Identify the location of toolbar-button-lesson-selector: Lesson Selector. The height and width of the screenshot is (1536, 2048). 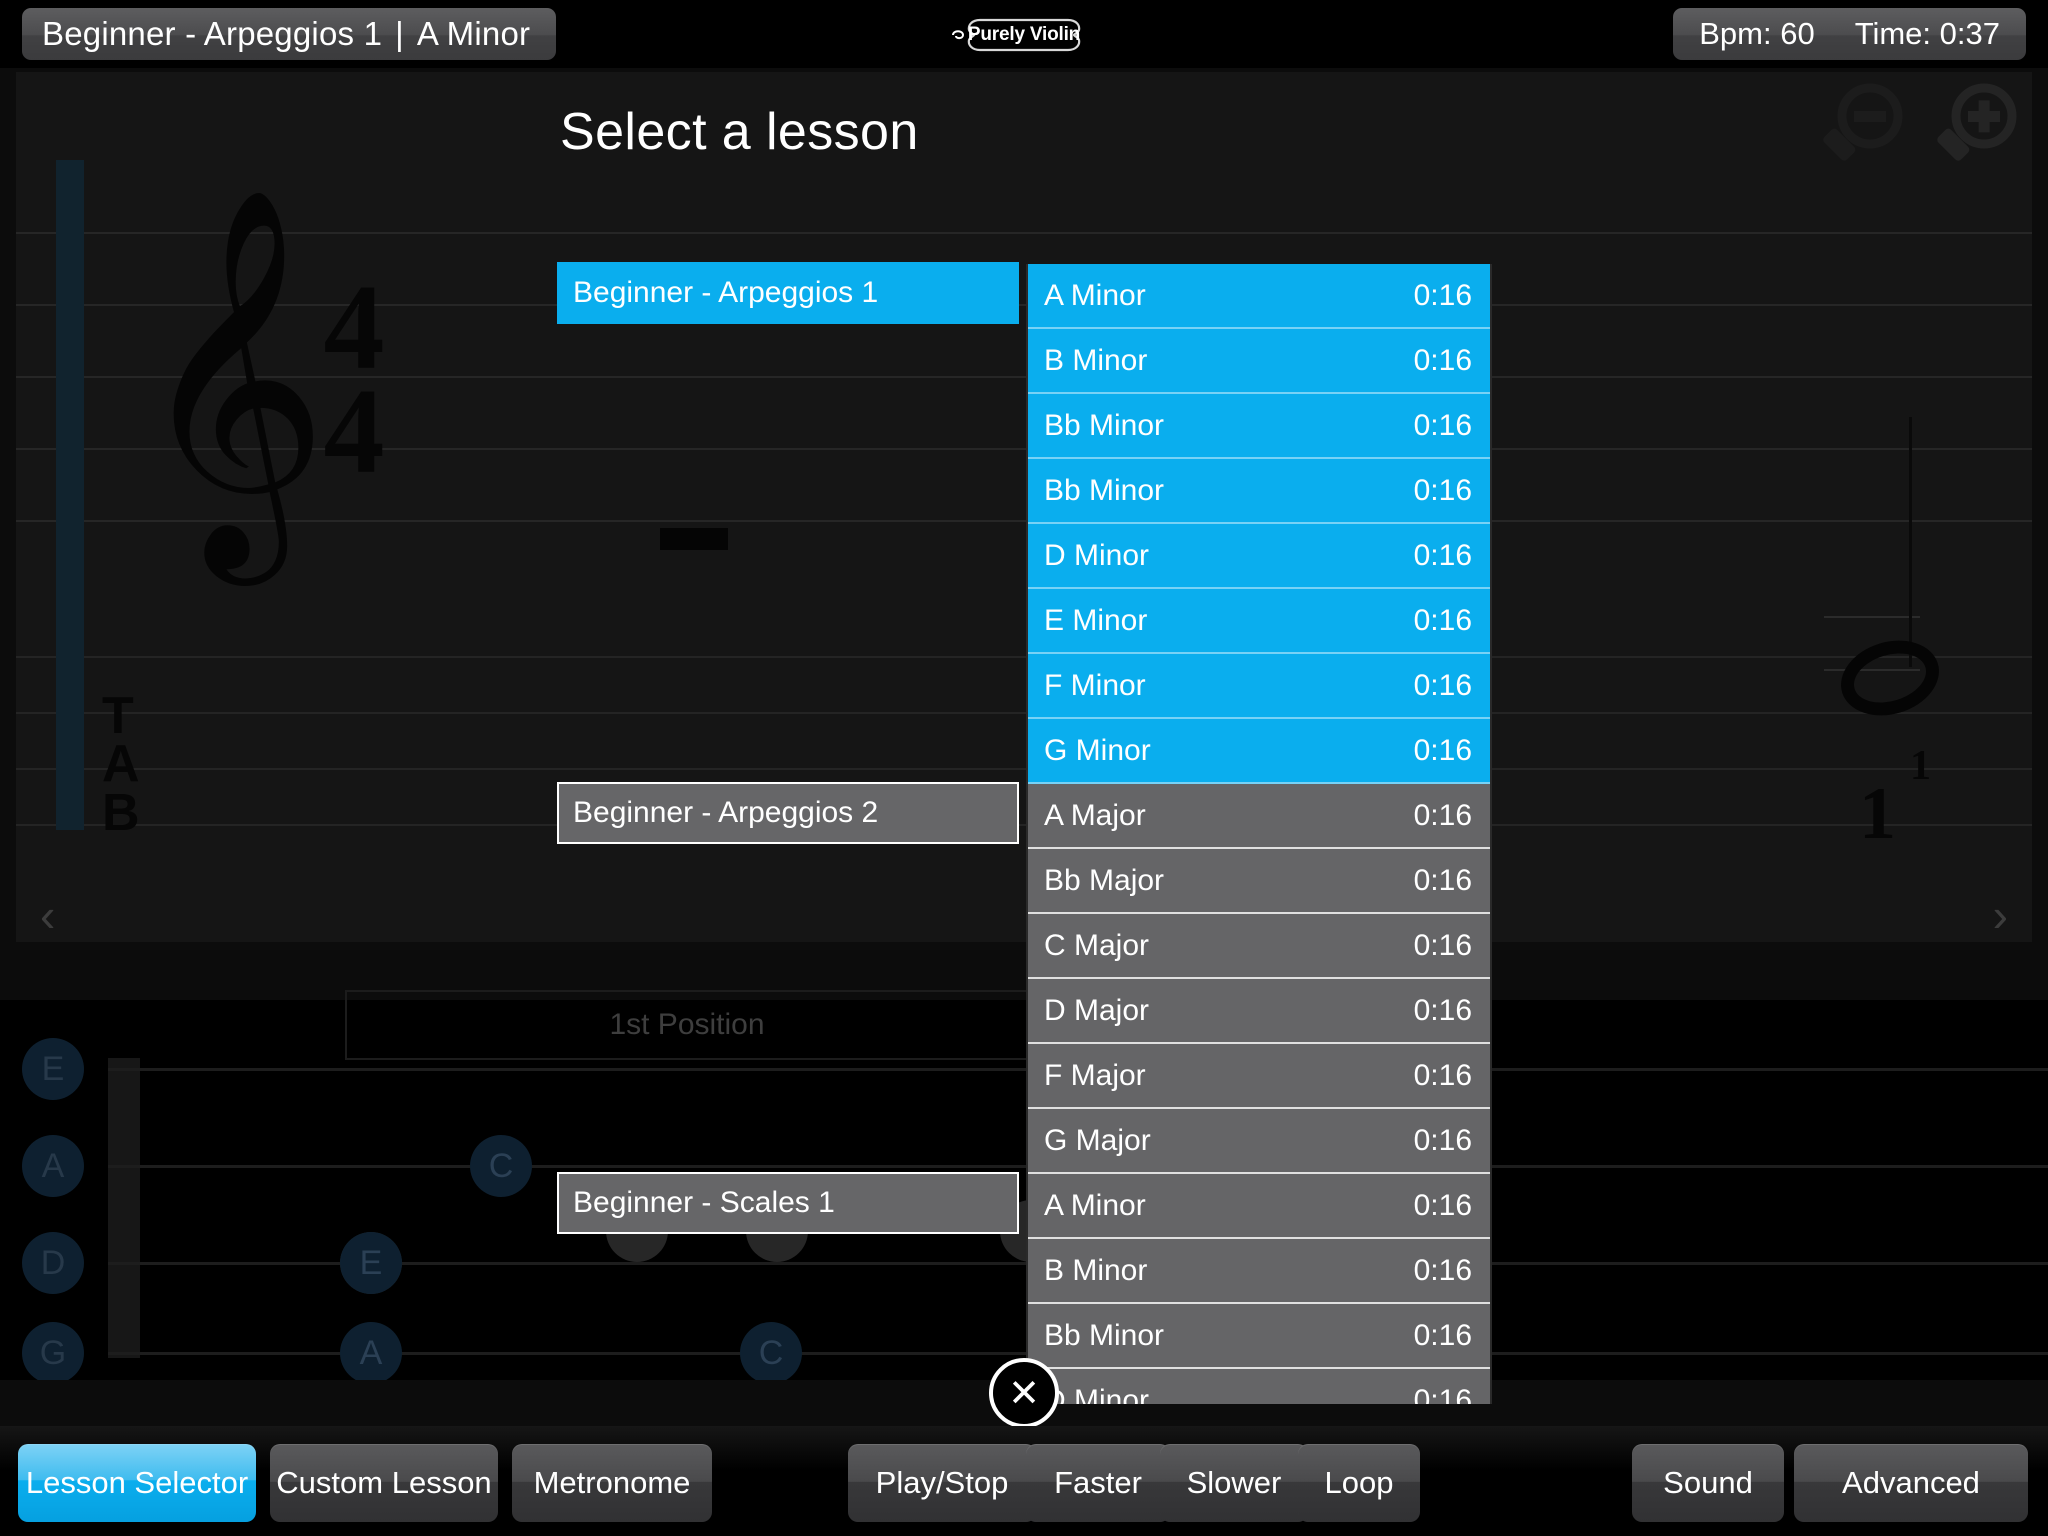
(137, 1483).